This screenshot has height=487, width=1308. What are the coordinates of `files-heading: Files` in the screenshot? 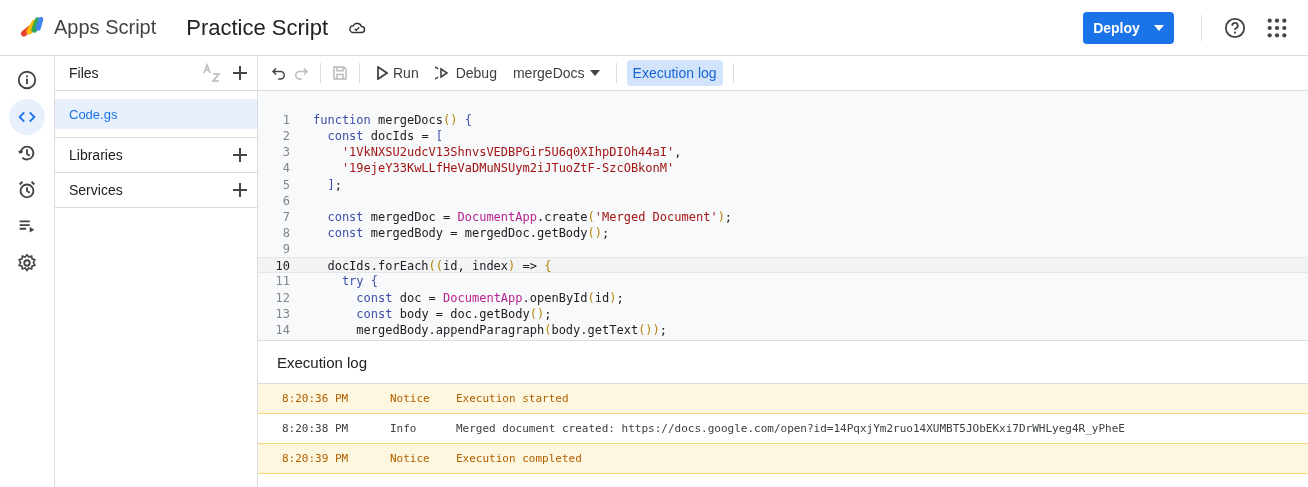 It's located at (84, 73).